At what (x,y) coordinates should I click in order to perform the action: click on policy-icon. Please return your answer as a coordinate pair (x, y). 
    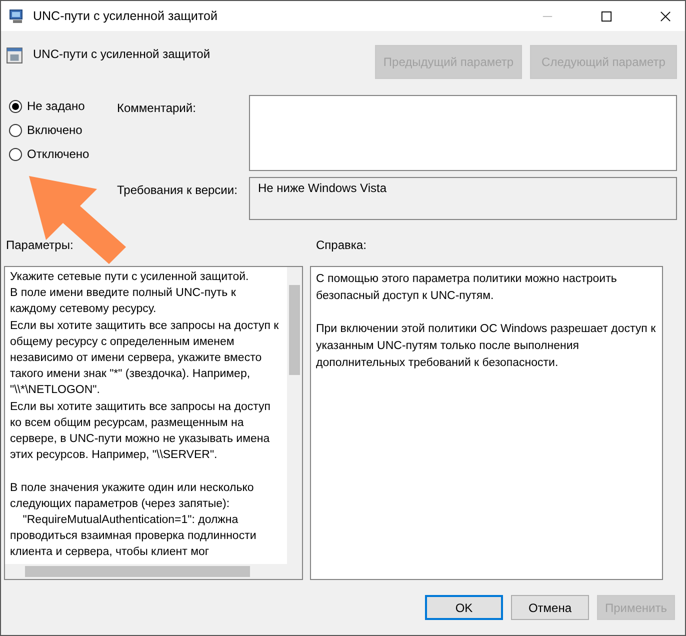
    Looking at the image, I should click on (14, 55).